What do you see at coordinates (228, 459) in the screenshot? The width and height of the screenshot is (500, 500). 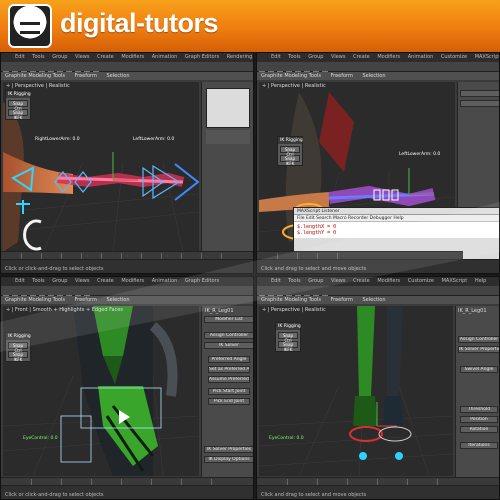 I see `ik-display-options-rollout: IK Display Options` at bounding box center [228, 459].